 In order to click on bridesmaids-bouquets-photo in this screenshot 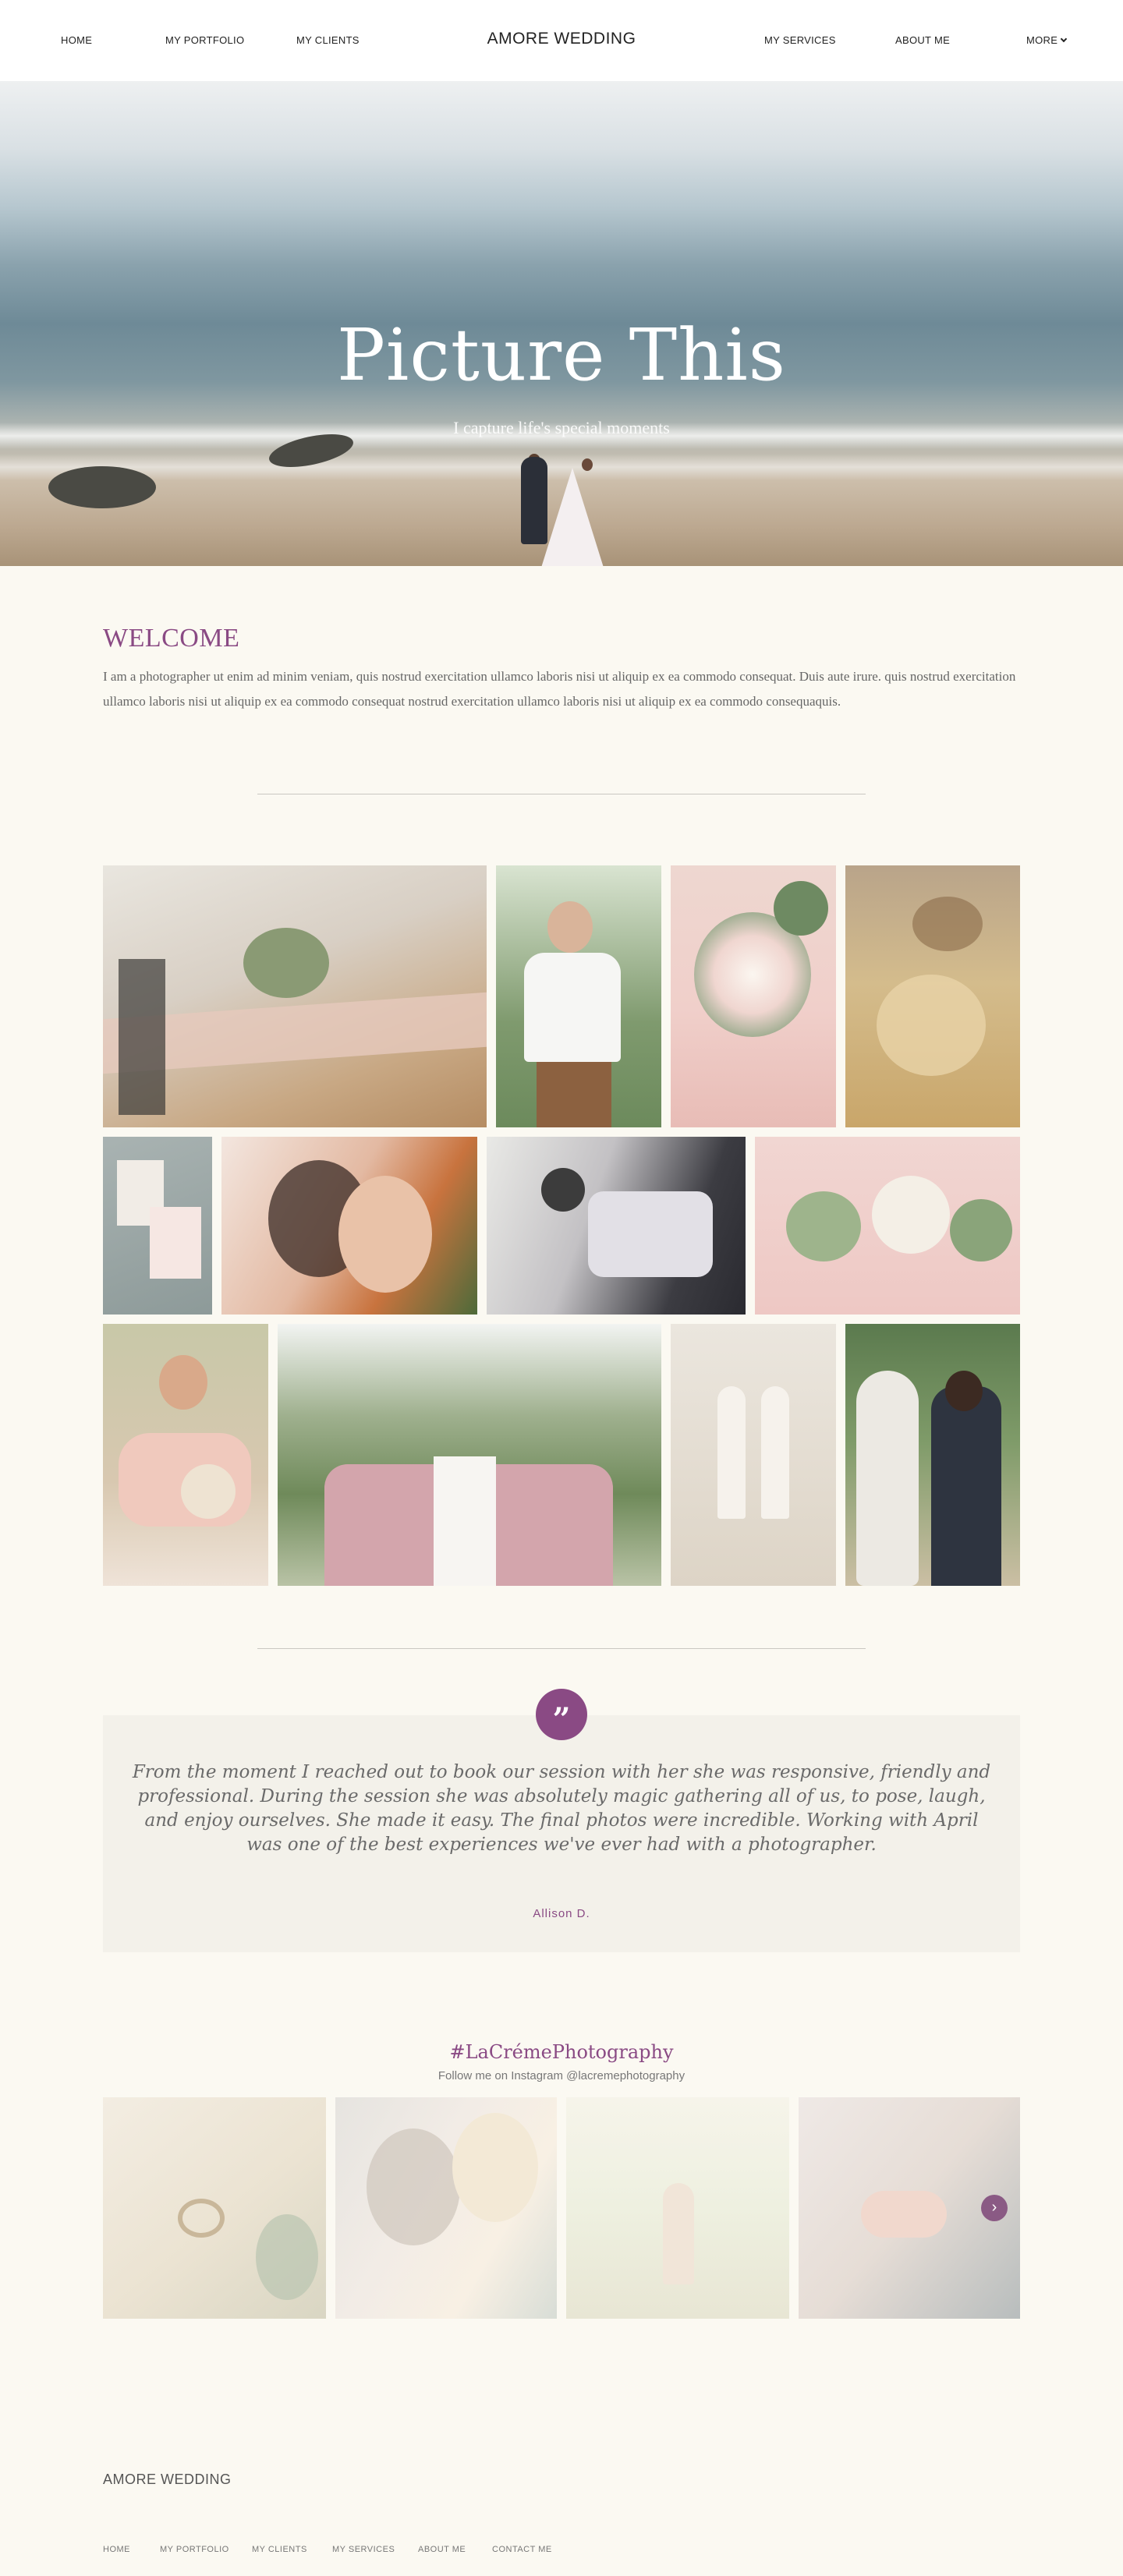, I will do `click(888, 1226)`.